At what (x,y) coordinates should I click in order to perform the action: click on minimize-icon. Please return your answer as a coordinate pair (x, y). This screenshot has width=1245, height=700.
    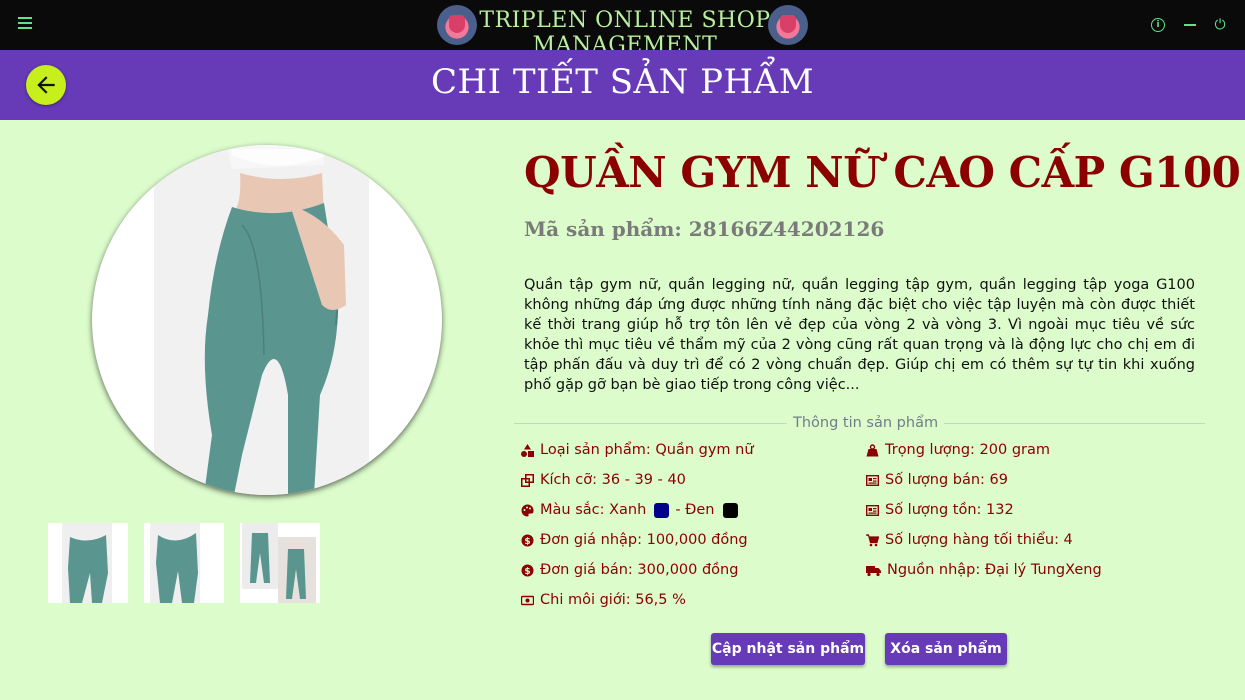
    Looking at the image, I should click on (1190, 25).